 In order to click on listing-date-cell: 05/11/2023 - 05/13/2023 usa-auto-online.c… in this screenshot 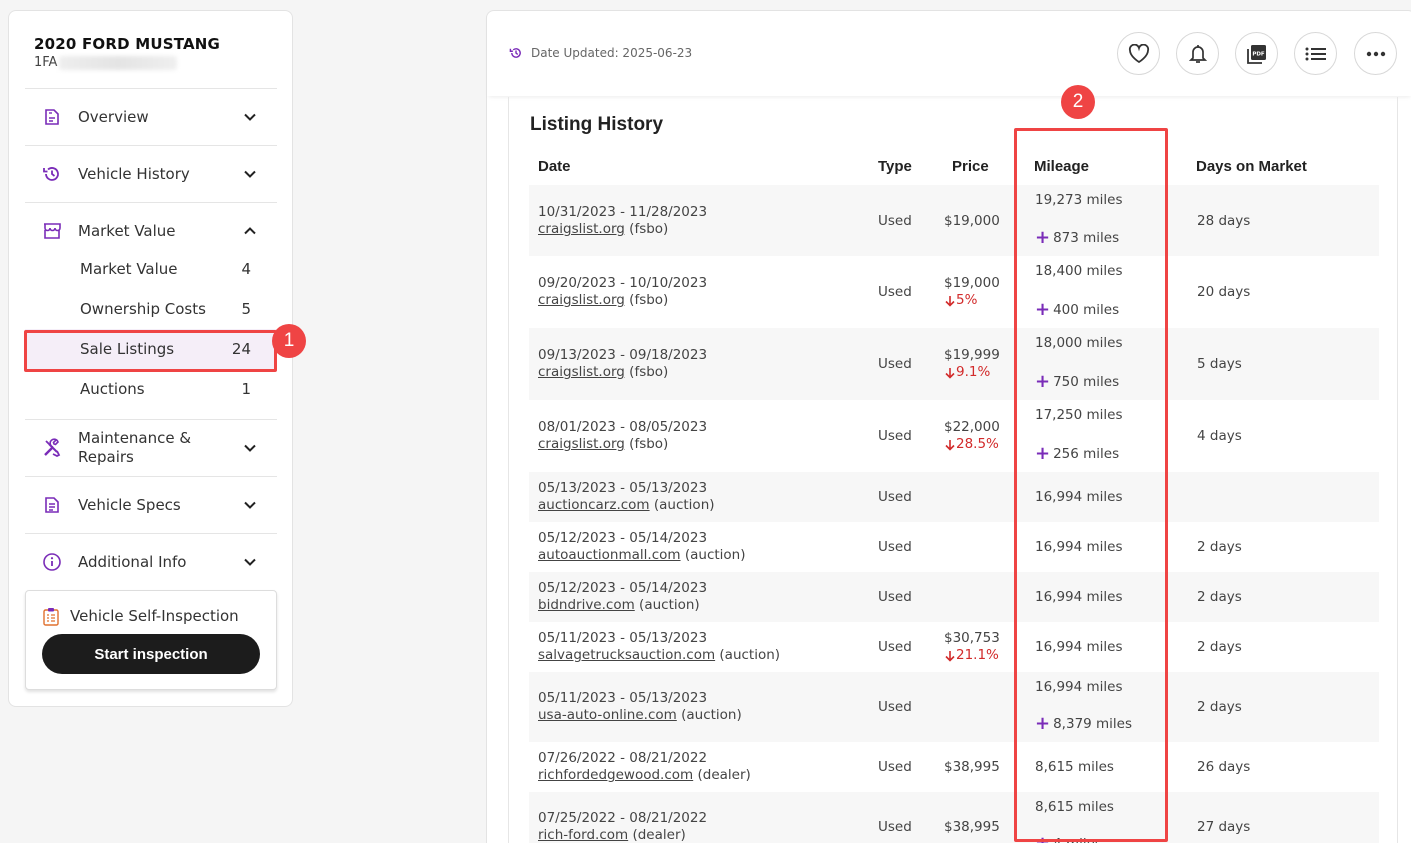, I will do `click(640, 707)`.